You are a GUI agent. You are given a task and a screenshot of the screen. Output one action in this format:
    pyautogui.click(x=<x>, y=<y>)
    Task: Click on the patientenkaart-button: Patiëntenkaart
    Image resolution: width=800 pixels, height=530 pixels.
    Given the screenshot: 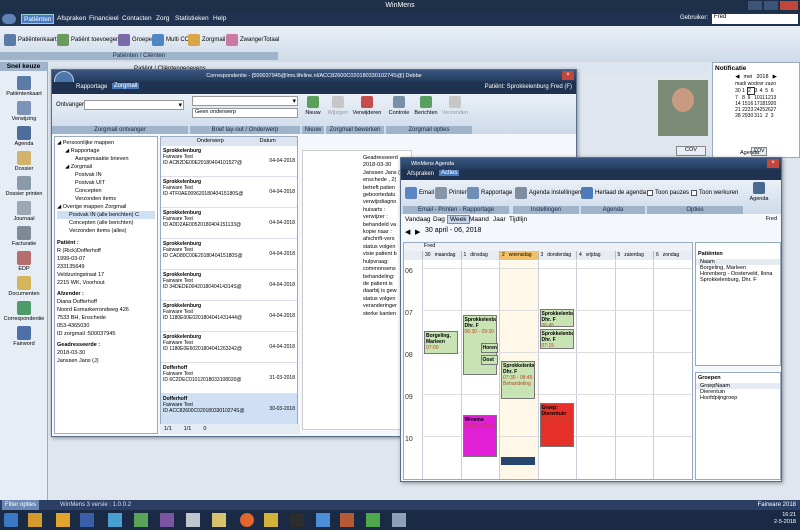 What is the action you would take?
    pyautogui.click(x=30, y=40)
    